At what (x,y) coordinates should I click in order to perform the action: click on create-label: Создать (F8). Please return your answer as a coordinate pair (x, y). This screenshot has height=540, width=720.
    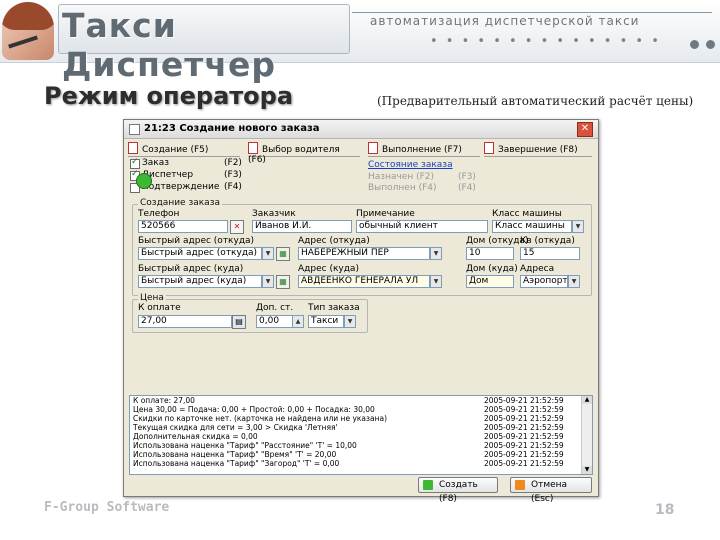
    Looking at the image, I should click on (458, 492).